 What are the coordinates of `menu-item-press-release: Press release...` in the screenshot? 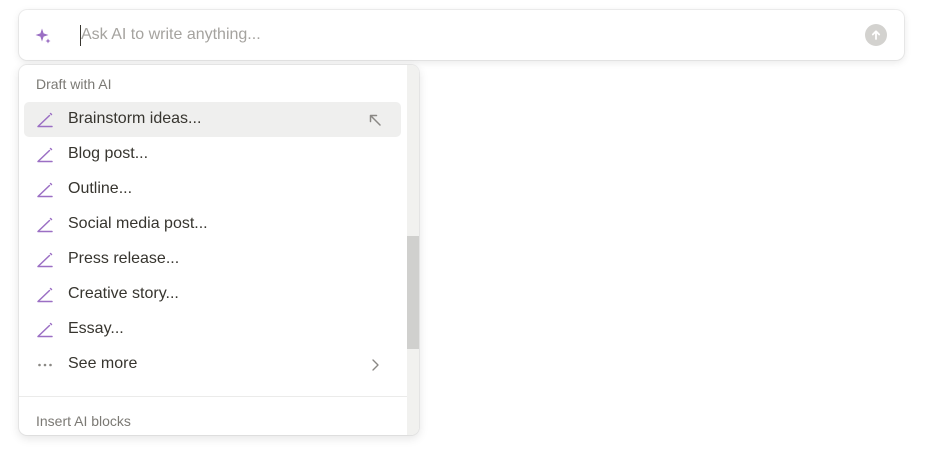 It's located at (212, 259).